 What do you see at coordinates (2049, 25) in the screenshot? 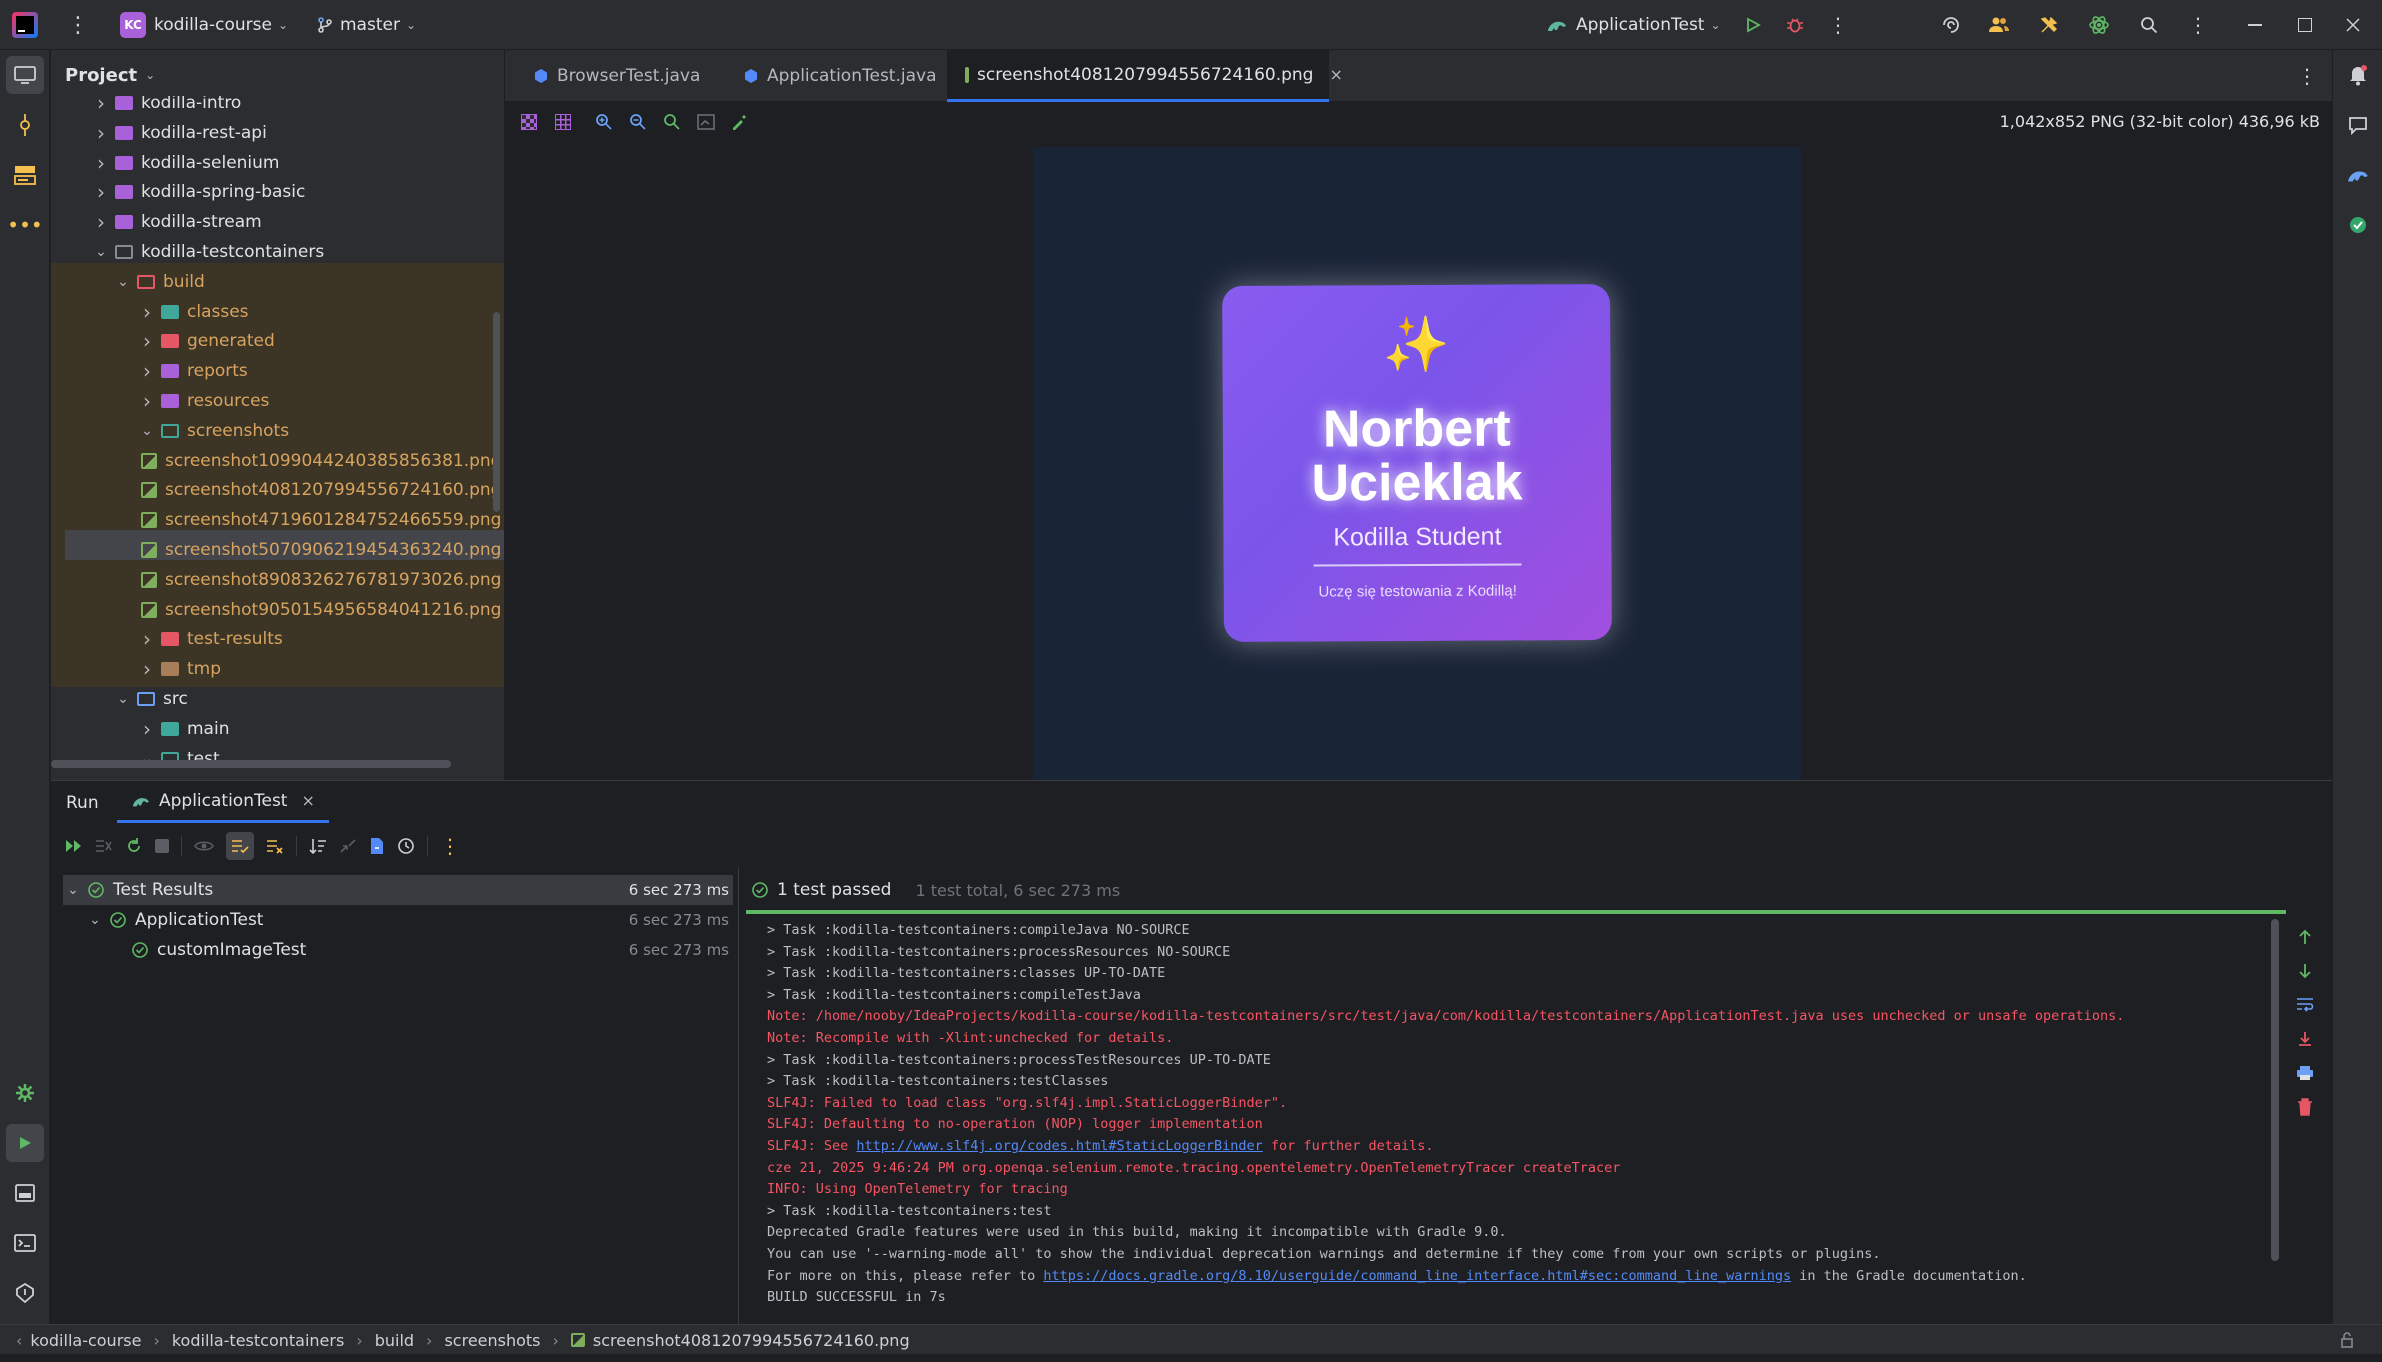
I see `build-tools-icon` at bounding box center [2049, 25].